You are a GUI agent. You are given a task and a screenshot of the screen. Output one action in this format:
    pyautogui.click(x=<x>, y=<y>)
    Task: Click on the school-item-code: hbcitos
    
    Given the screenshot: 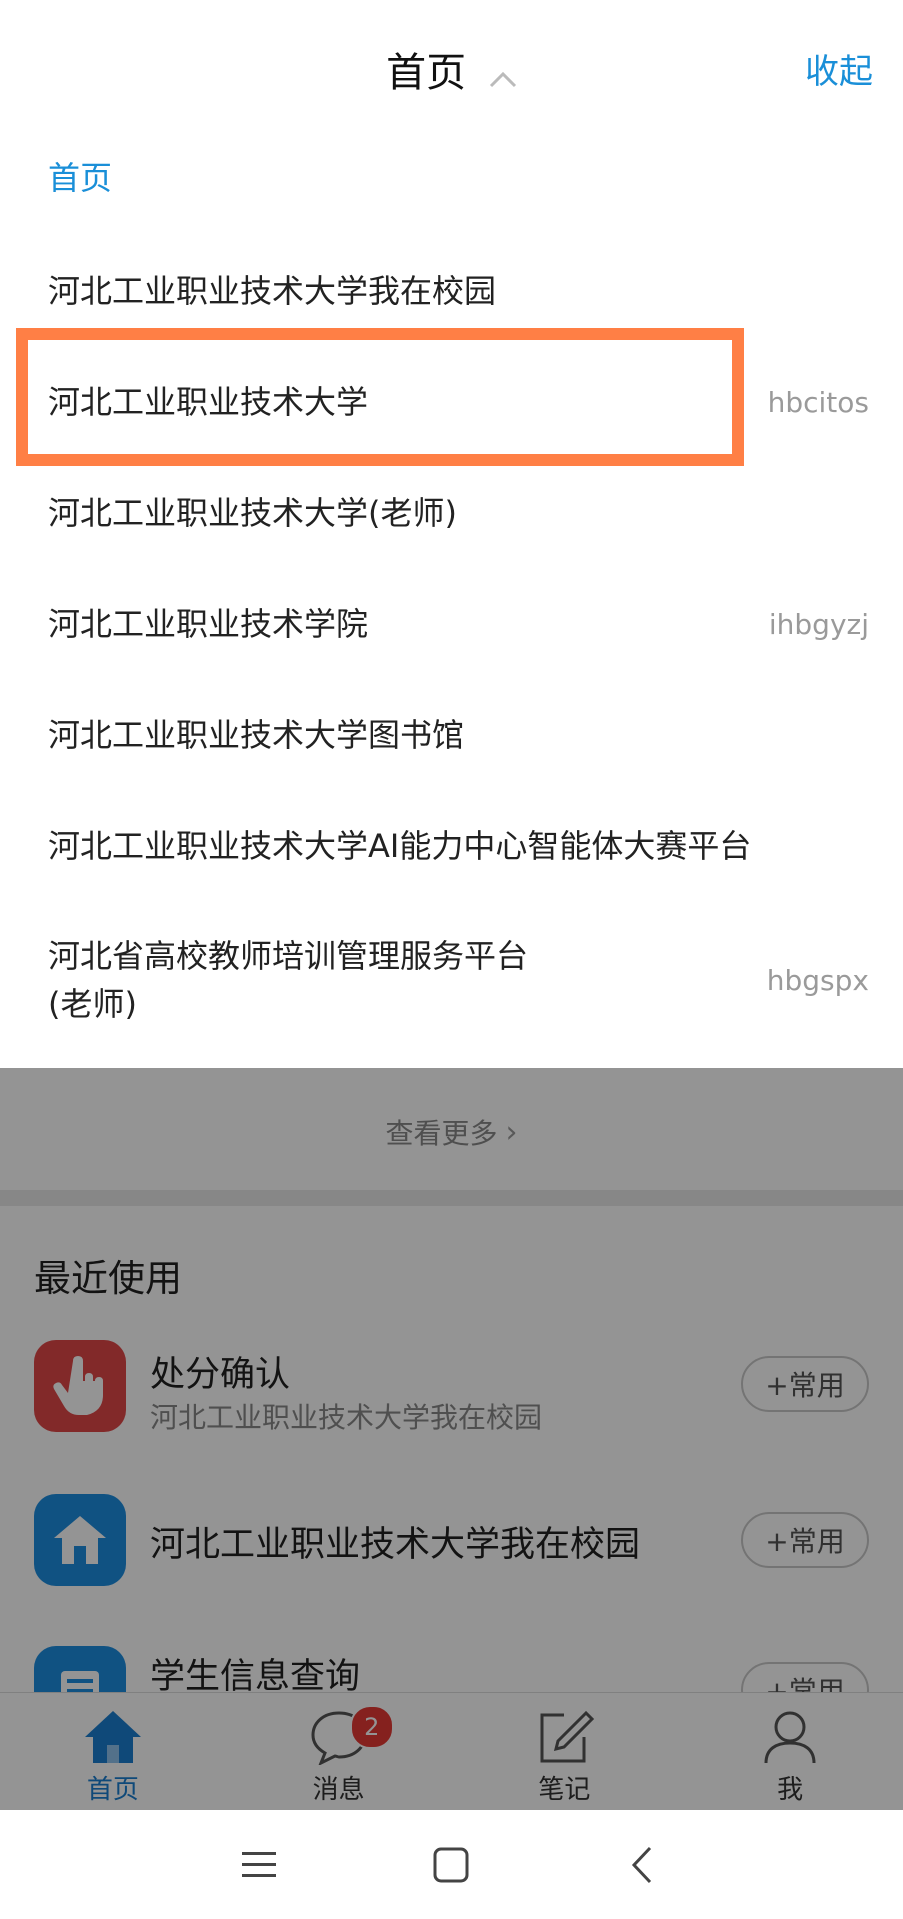 What is the action you would take?
    pyautogui.click(x=818, y=402)
    